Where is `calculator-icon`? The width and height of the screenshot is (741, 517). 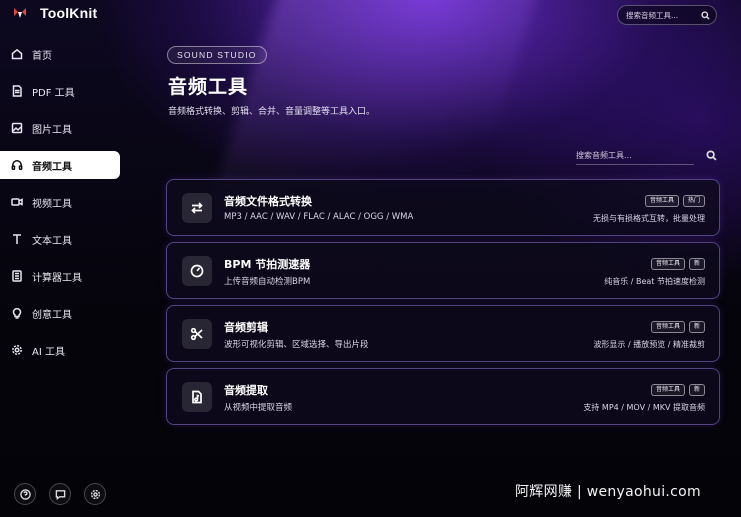
calculator-icon is located at coordinates (17, 276).